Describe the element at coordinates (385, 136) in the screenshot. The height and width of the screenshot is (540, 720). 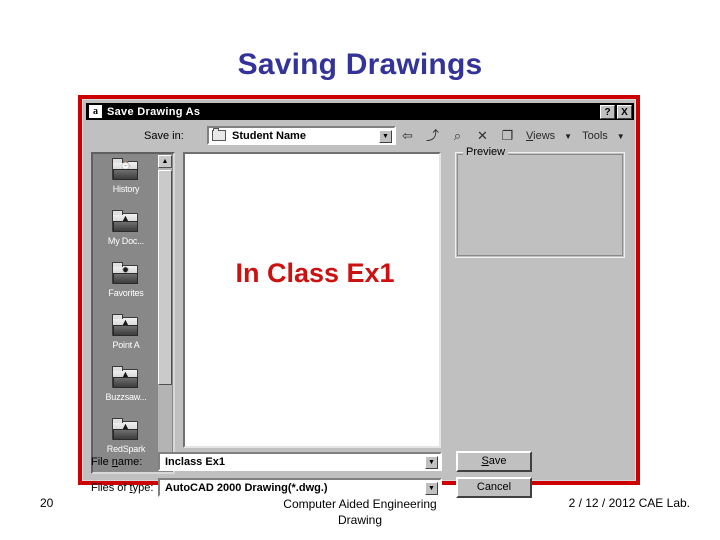
I see `chevron-down-icon: ▼` at that location.